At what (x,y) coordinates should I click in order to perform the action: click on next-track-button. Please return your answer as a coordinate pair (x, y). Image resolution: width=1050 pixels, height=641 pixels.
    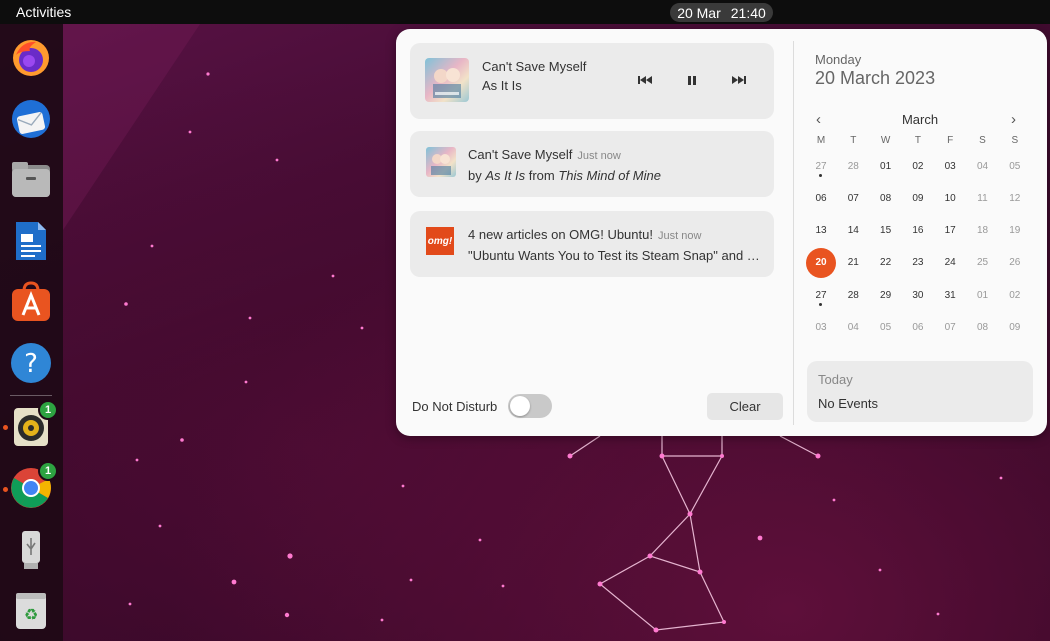
    Looking at the image, I should click on (739, 80).